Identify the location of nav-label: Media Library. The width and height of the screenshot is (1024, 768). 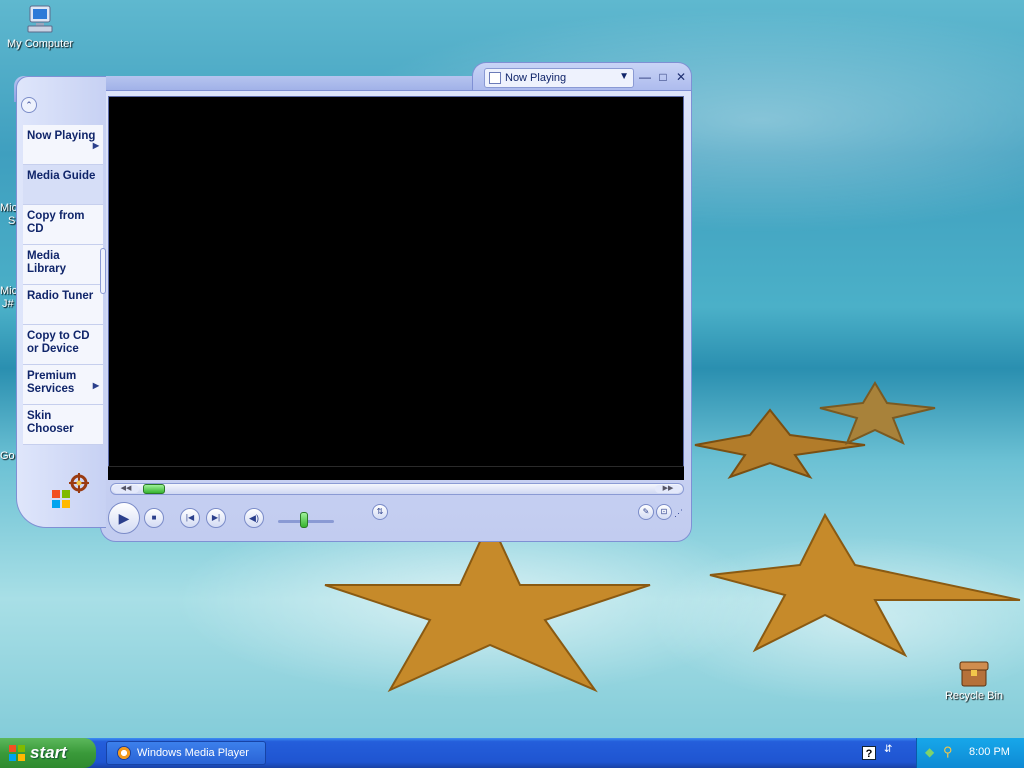
(46, 262).